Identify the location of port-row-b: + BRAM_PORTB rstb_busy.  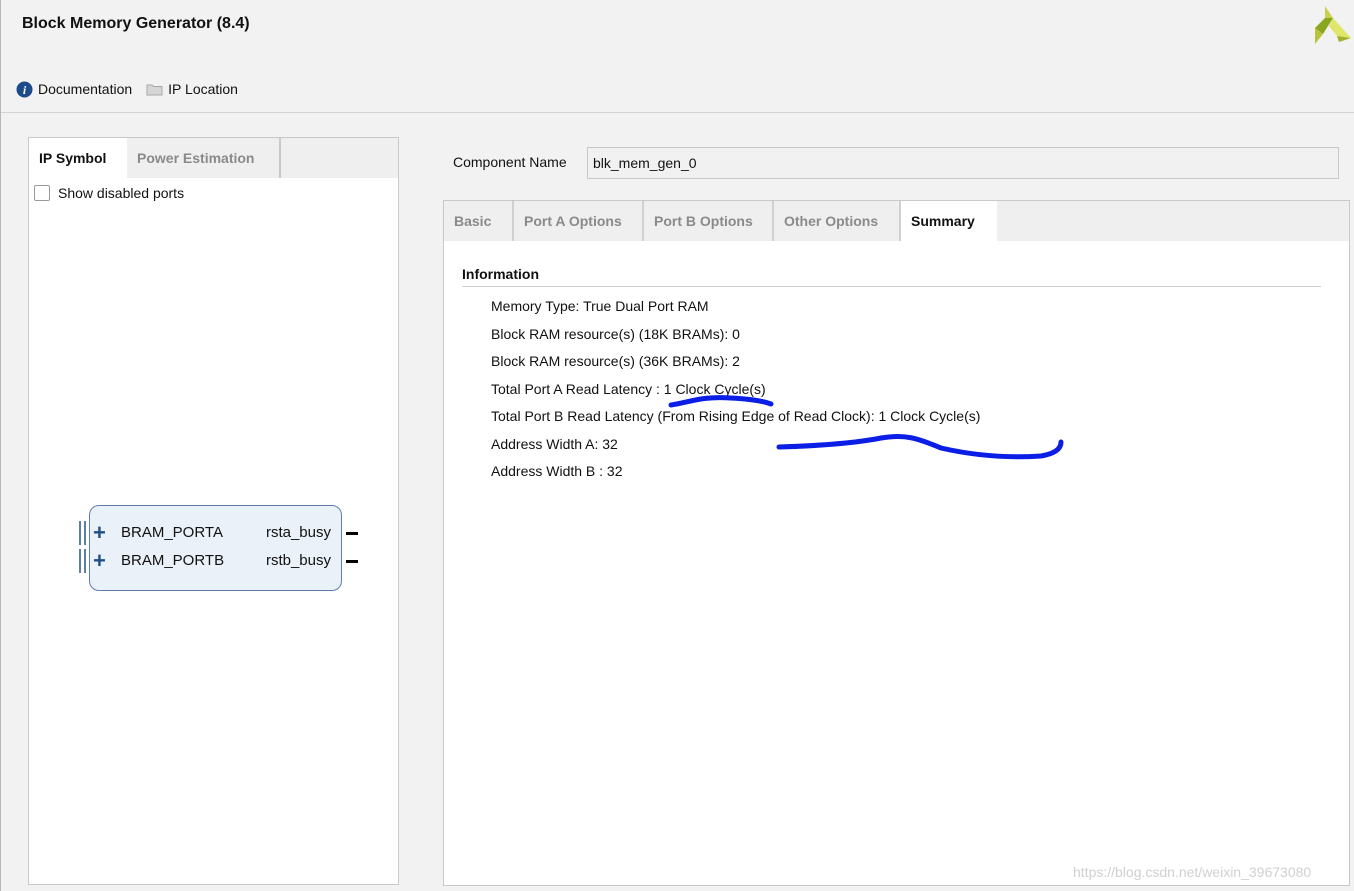
(218, 561).